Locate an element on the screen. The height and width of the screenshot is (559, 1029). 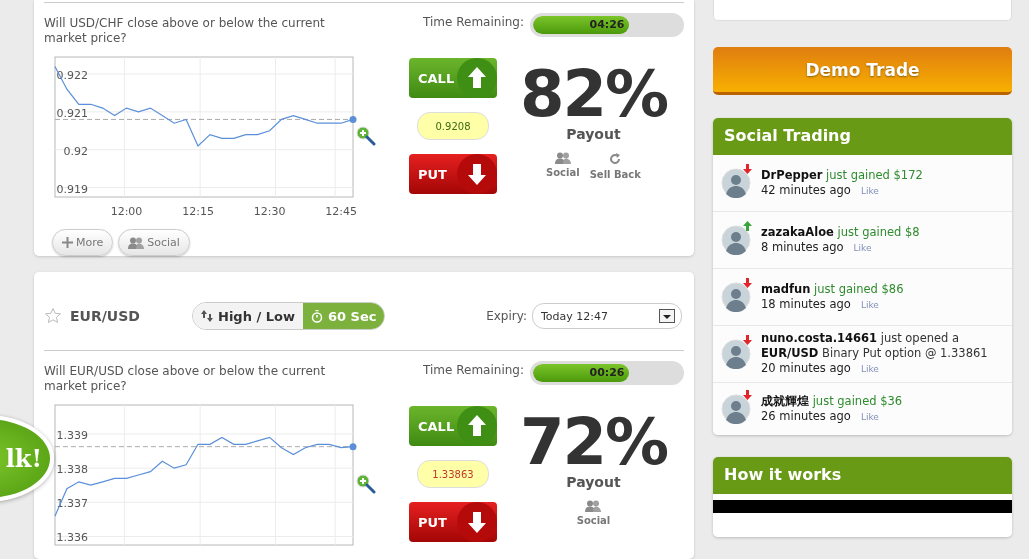
axis-label: 1.339 is located at coordinates (72, 435).